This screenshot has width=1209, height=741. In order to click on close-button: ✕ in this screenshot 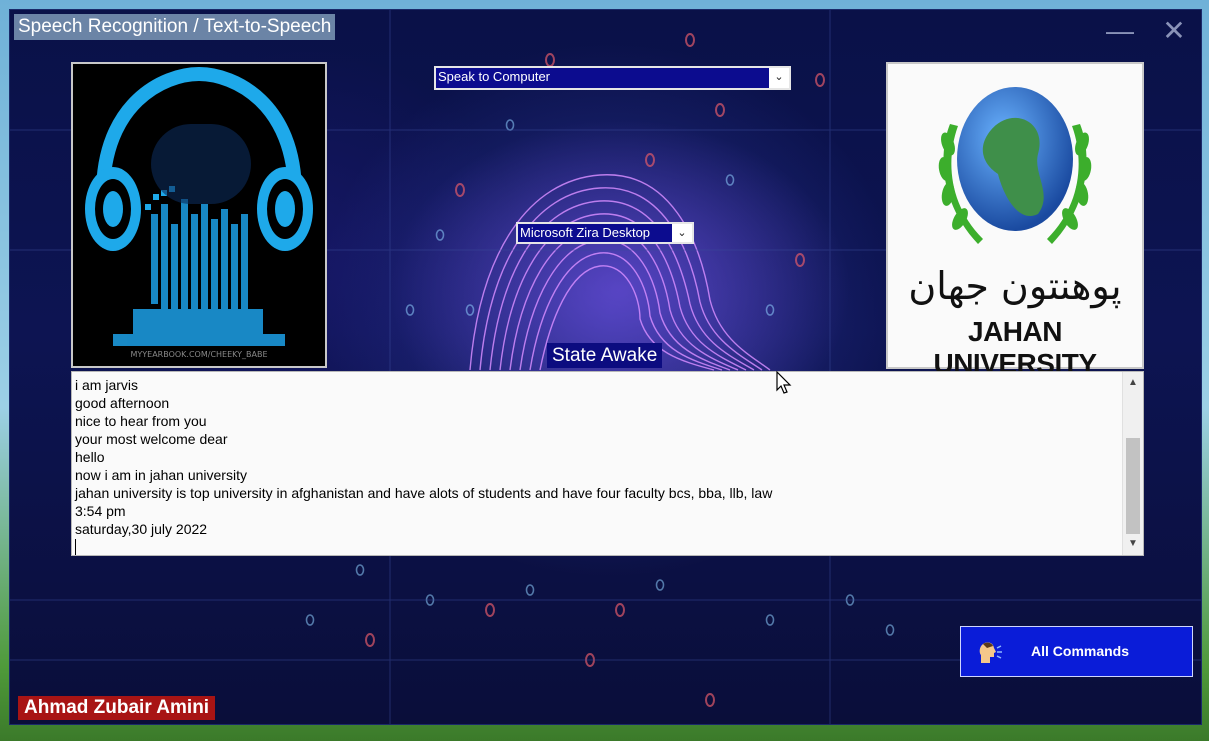, I will do `click(1174, 33)`.